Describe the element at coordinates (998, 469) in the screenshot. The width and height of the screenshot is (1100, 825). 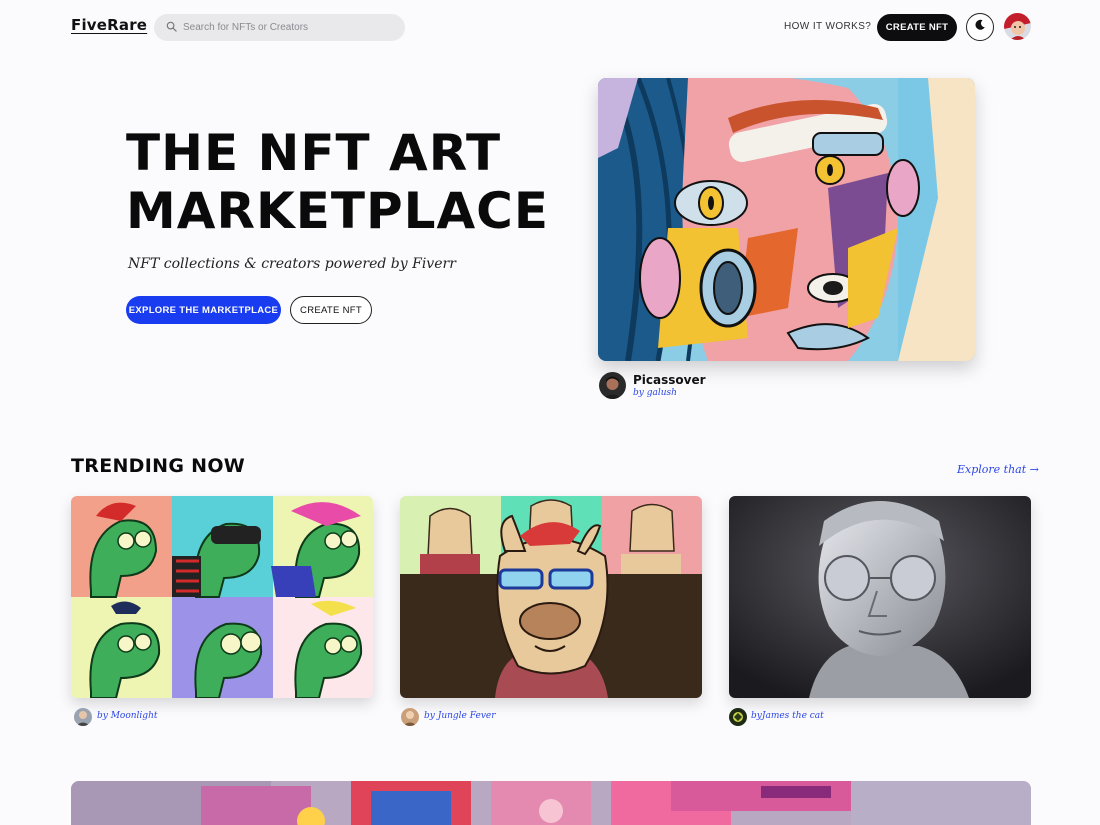
I see `explore-trending-link: Explore that →` at that location.